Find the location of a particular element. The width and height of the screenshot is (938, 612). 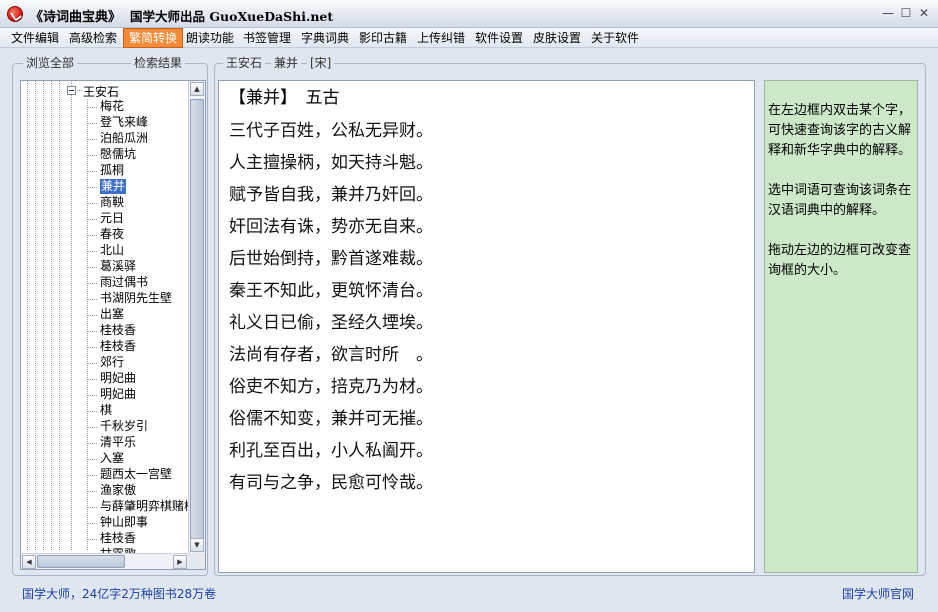

menu-upload-correction: 上传纠错 is located at coordinates (441, 38).